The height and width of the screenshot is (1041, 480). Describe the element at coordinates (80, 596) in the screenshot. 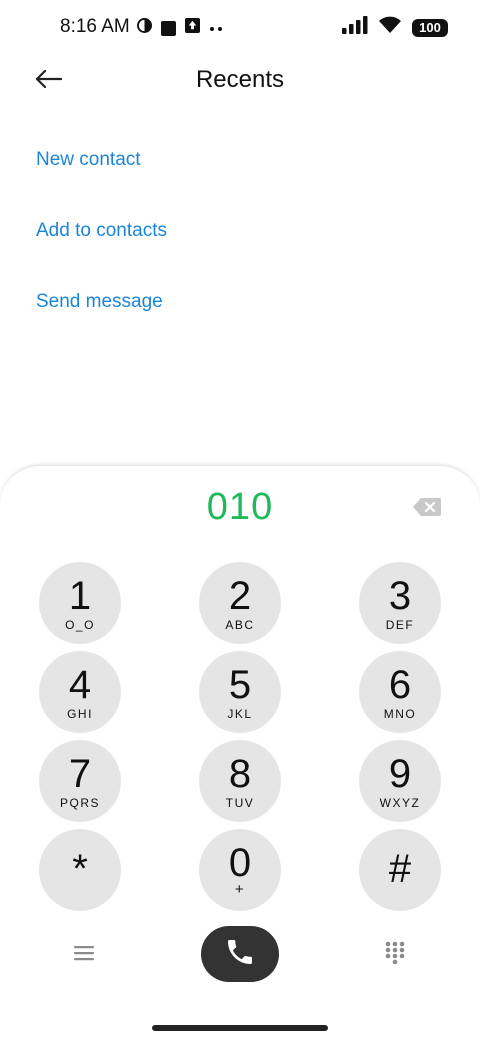

I see `key-digit: 1` at that location.